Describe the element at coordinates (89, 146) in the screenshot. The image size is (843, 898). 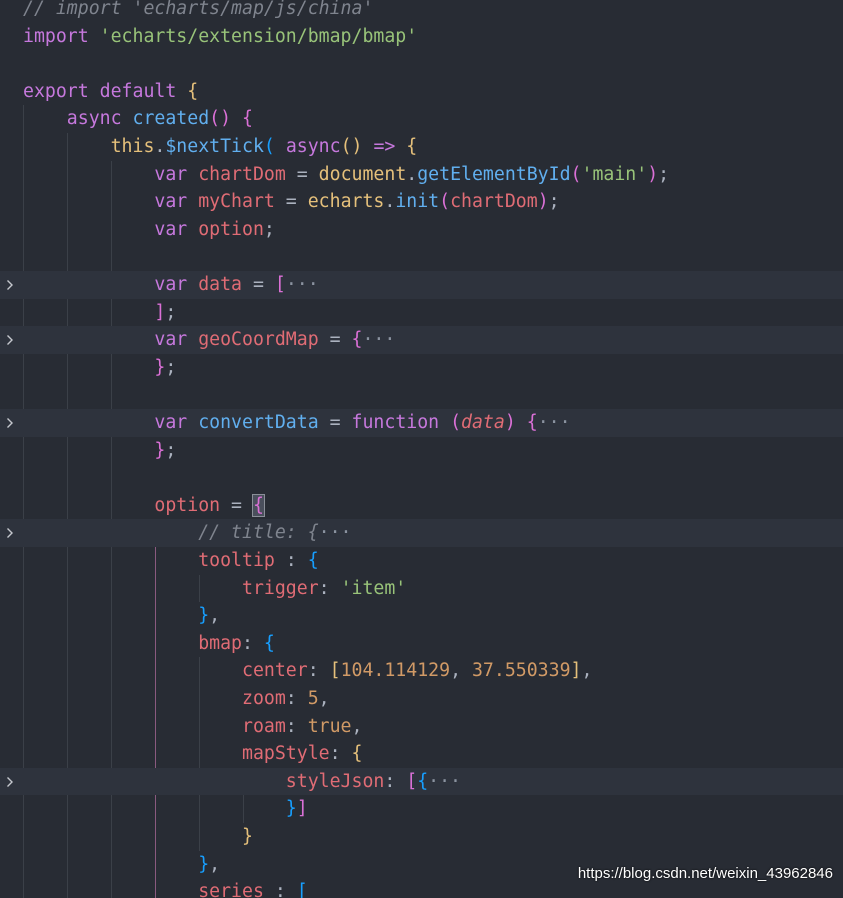
I see `code-token: this` at that location.